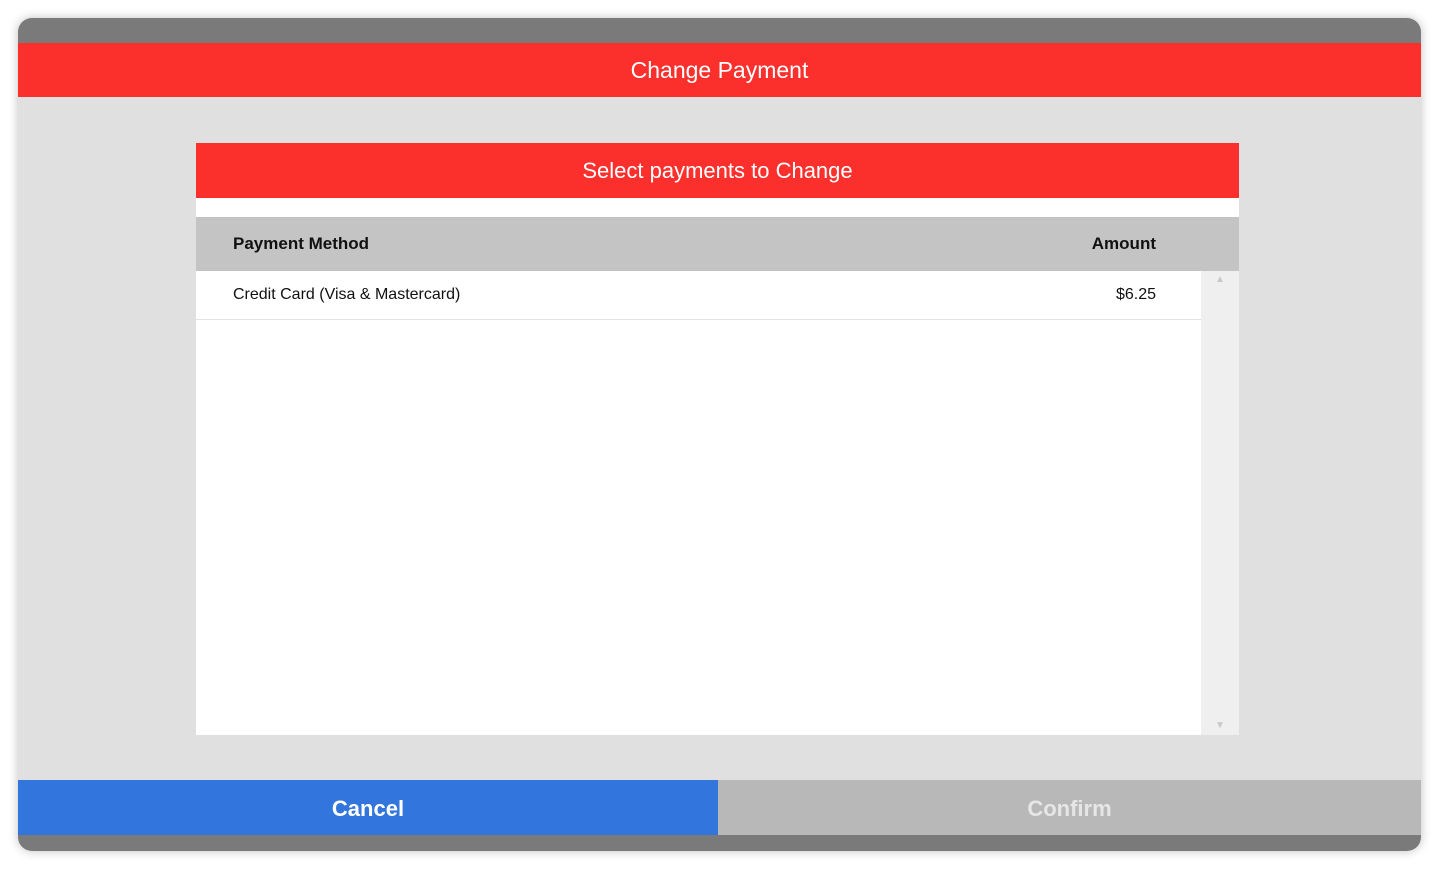 The width and height of the screenshot is (1439, 869). What do you see at coordinates (1135, 294) in the screenshot?
I see `amount-cell: $6.25` at bounding box center [1135, 294].